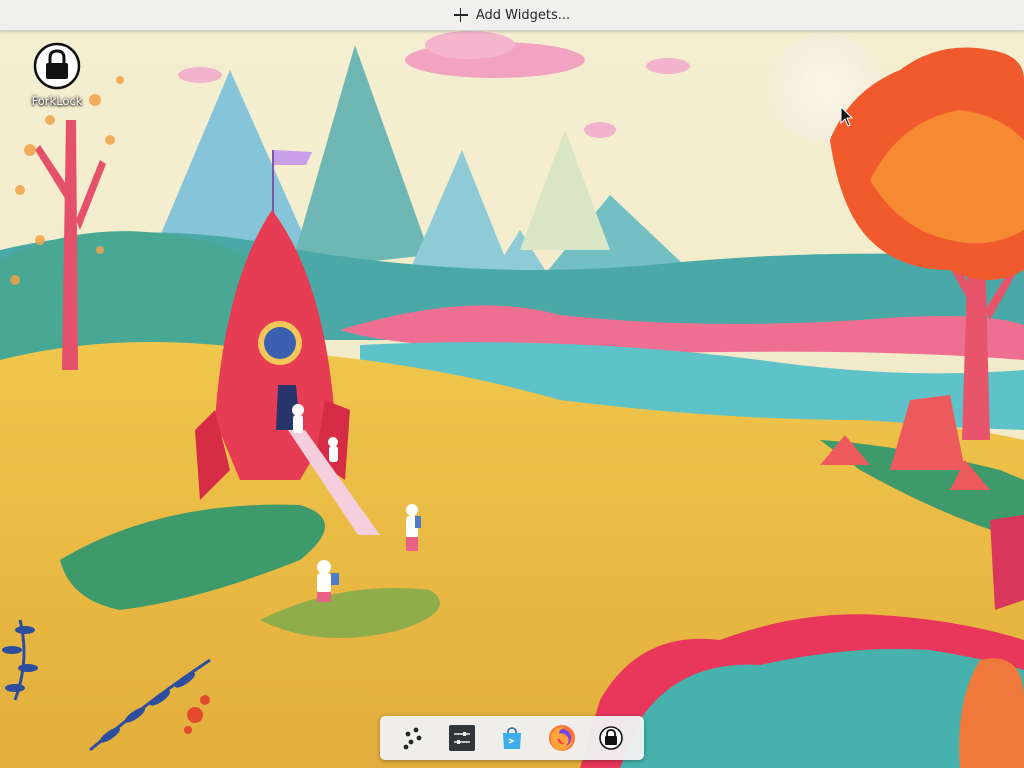 The width and height of the screenshot is (1024, 768). Describe the element at coordinates (847, 116) in the screenshot. I see `mouse-cursor-icon` at that location.